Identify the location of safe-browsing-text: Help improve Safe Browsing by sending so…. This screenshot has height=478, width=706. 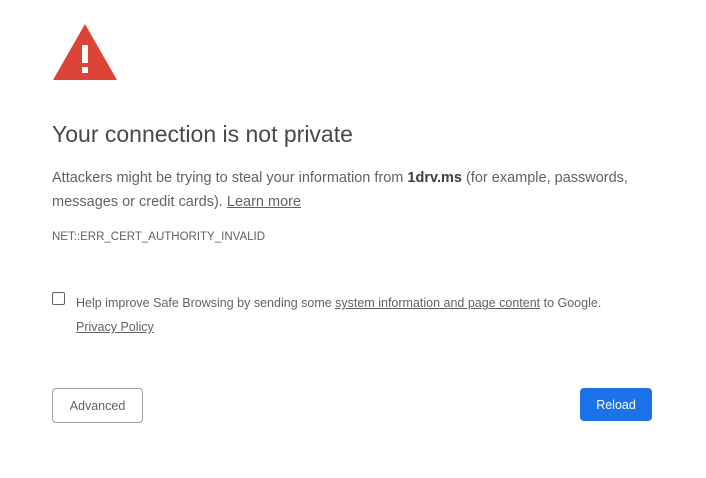
(376, 315).